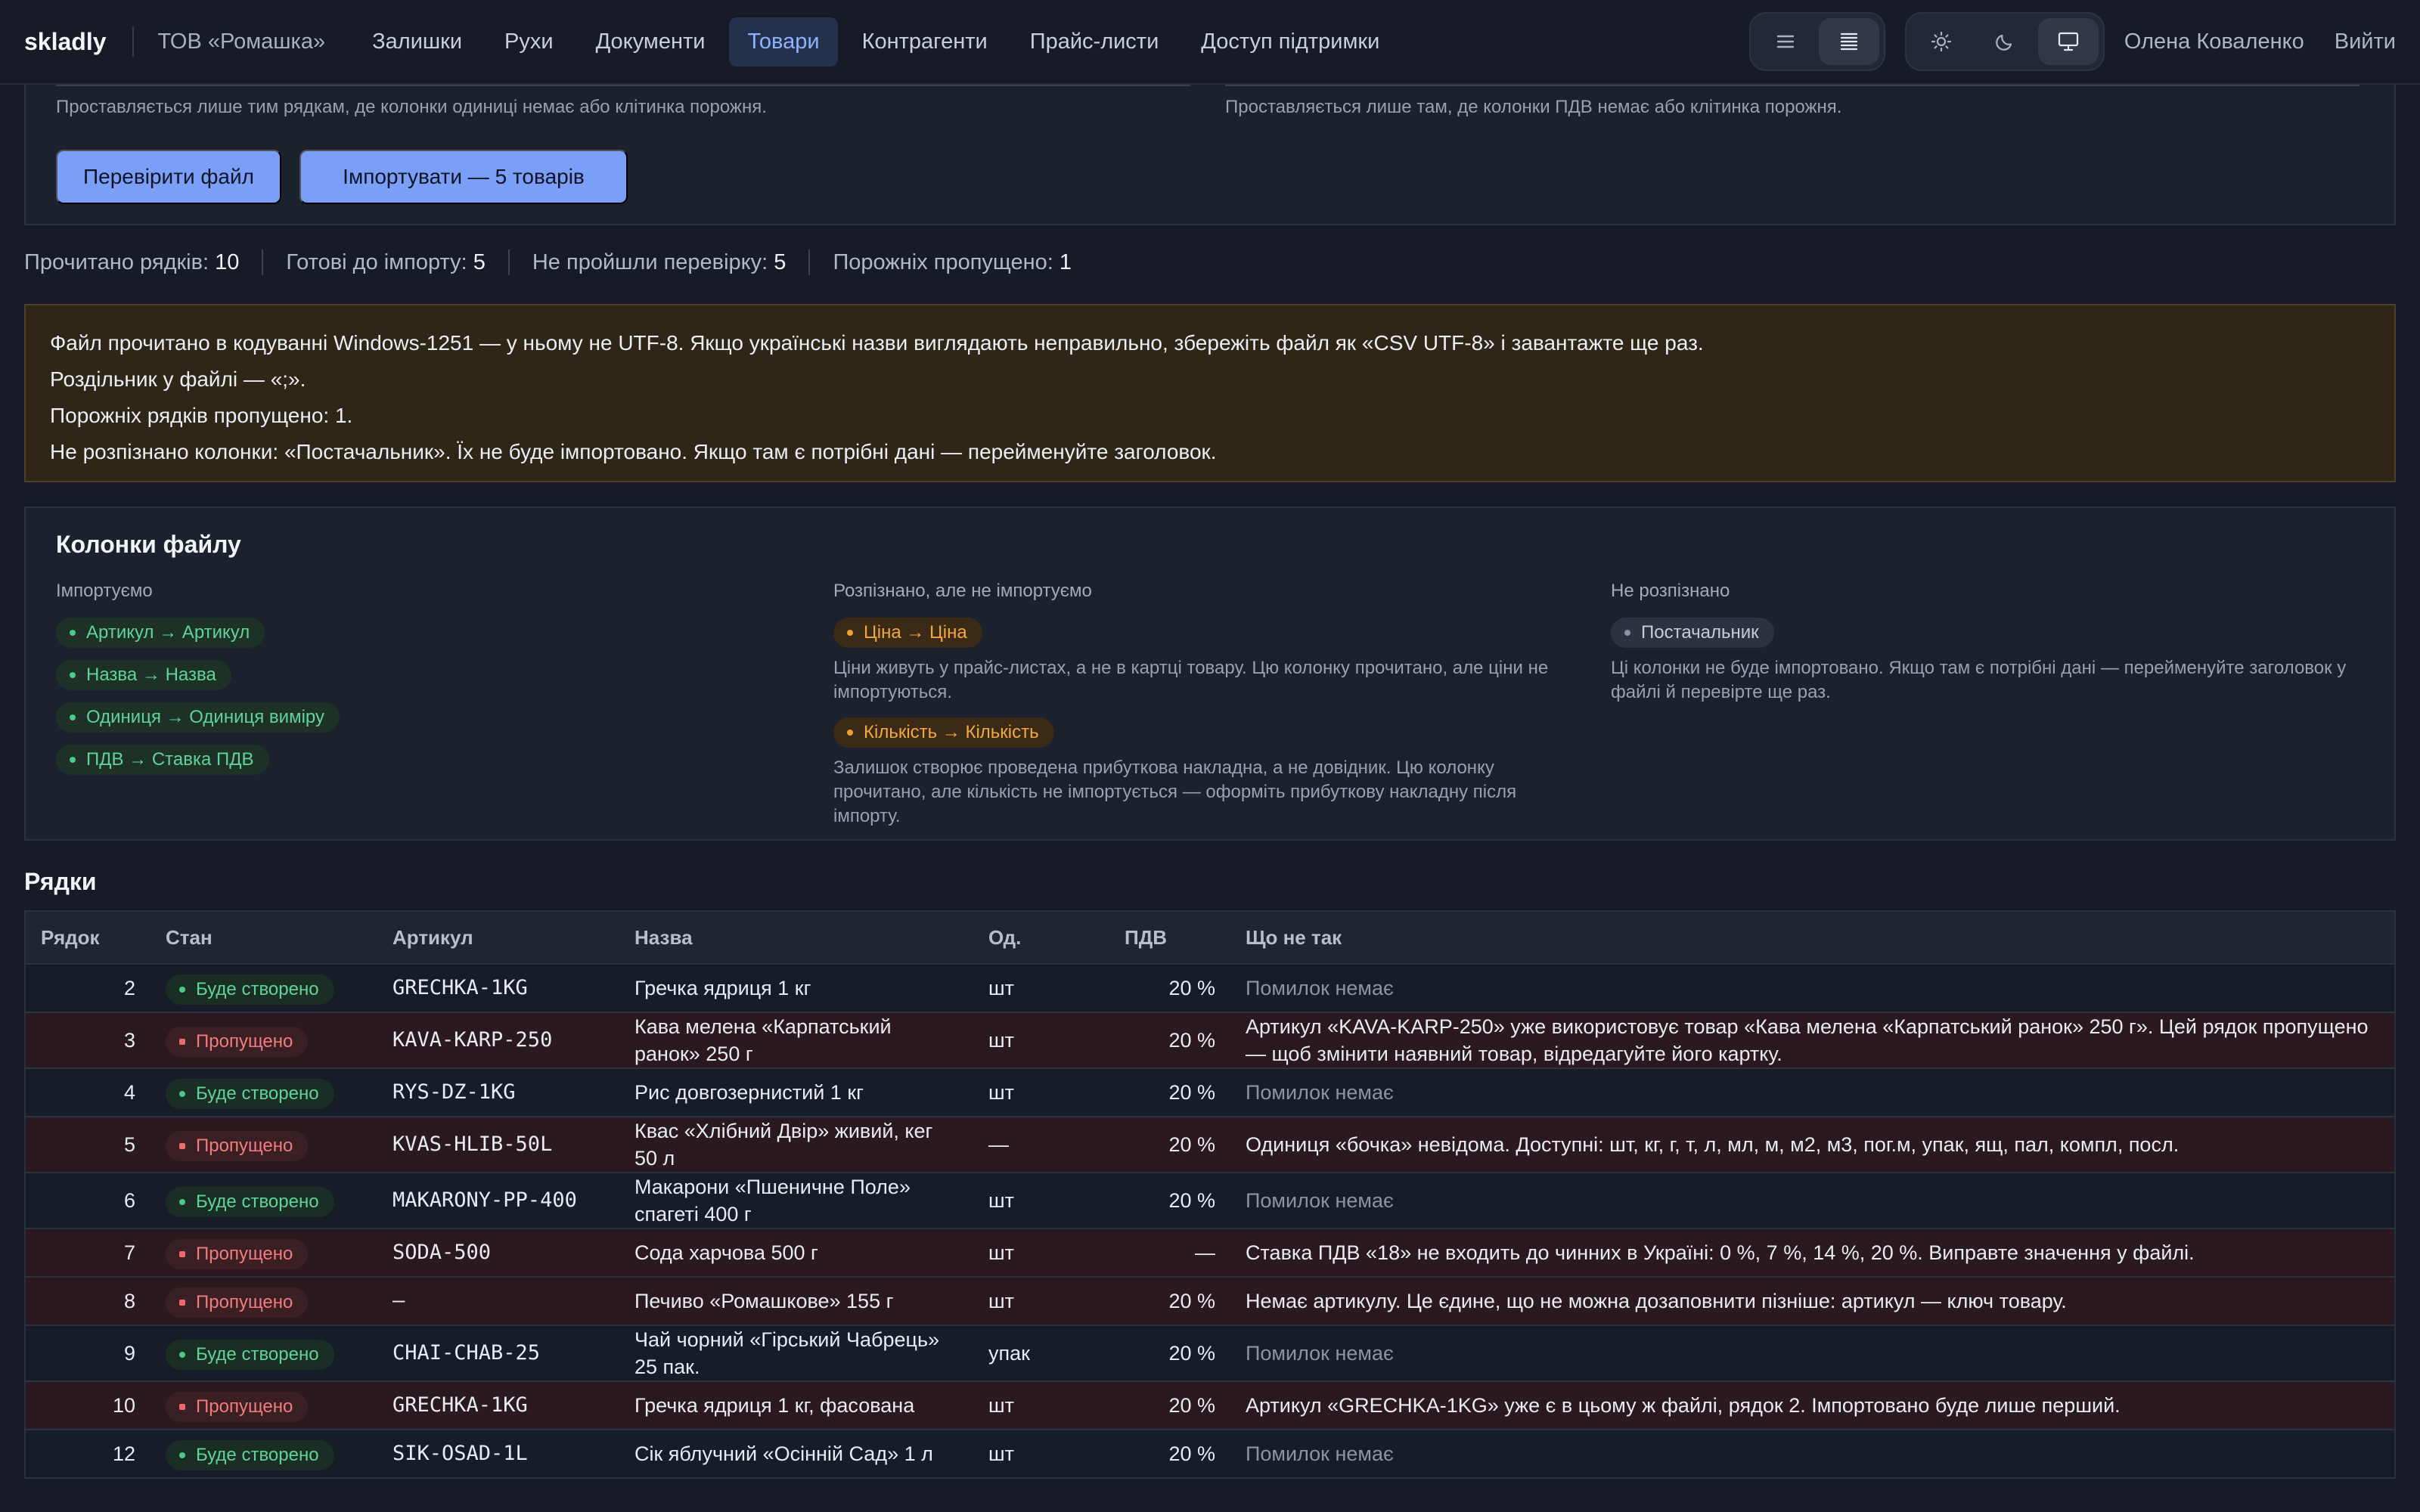  Describe the element at coordinates (796, 989) in the screenshot. I see `row-name: Гречка ядриця 1 кг` at that location.